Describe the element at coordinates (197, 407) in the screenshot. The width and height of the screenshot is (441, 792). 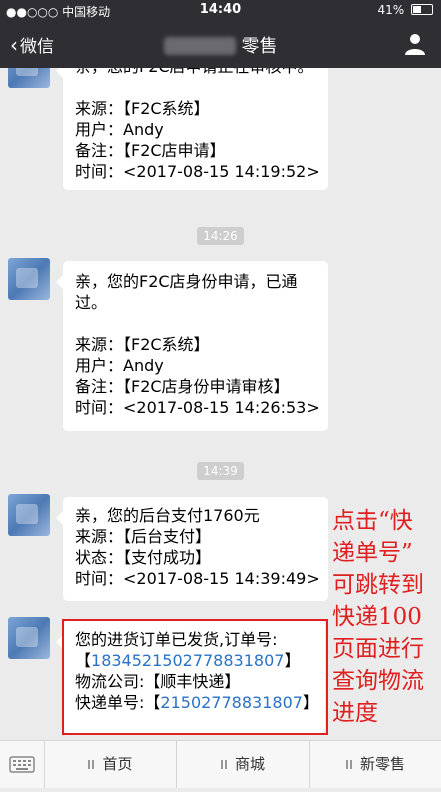
I see `message-time: 时间：<2017-08-15 14:26:53>` at that location.